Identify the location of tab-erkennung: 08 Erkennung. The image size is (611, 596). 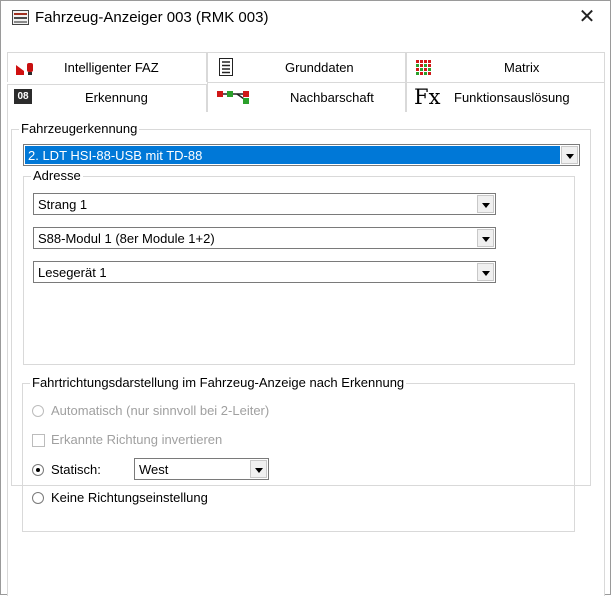
(107, 98).